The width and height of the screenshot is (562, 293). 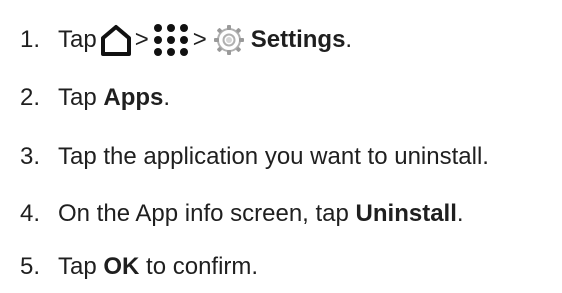 What do you see at coordinates (229, 40) in the screenshot?
I see `settings-gear-icon` at bounding box center [229, 40].